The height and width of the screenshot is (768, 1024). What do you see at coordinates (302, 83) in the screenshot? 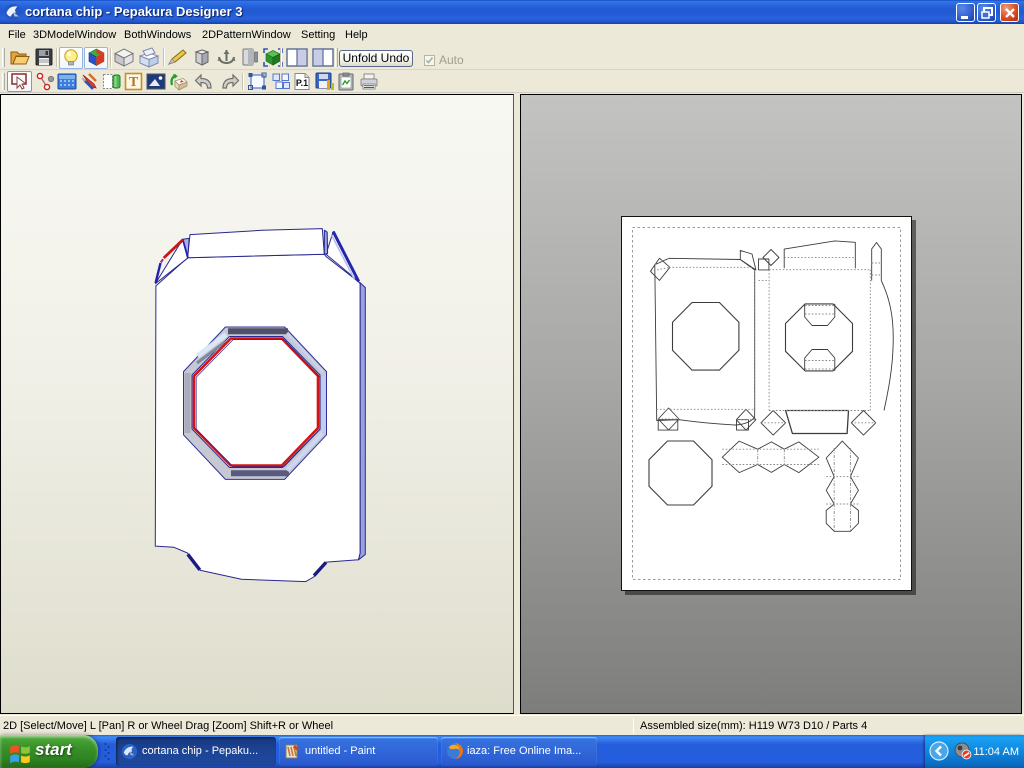
I see `svg-text: P.1` at bounding box center [302, 83].